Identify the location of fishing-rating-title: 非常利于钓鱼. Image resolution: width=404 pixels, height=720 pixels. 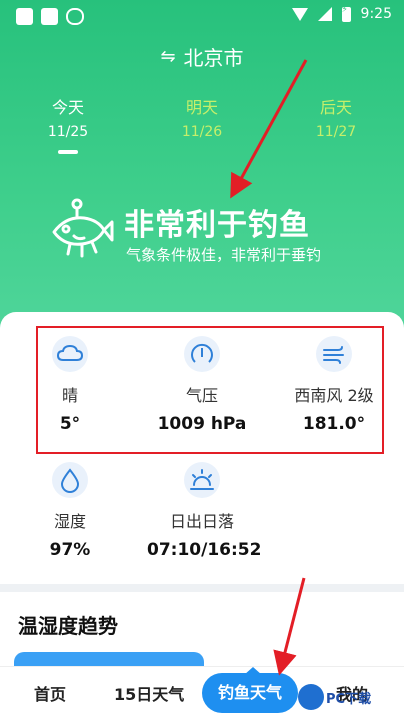
(217, 225).